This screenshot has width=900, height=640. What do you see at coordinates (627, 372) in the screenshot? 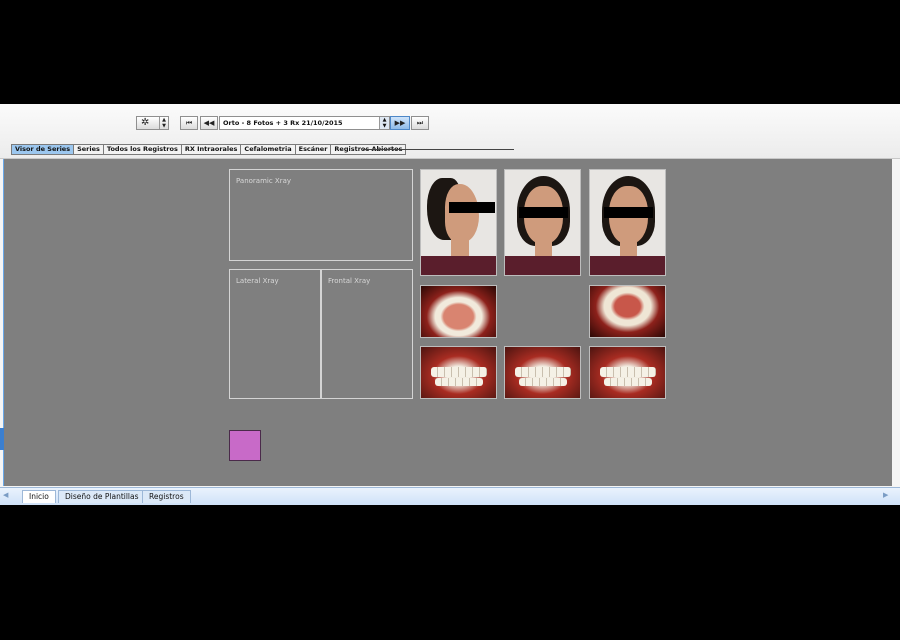
I see `left-buccal-photo` at bounding box center [627, 372].